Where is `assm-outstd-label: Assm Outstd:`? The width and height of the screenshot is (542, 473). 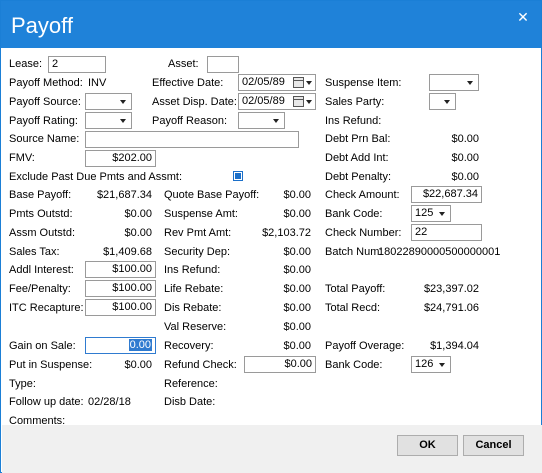
assm-outstd-label: Assm Outstd: is located at coordinates (42, 233).